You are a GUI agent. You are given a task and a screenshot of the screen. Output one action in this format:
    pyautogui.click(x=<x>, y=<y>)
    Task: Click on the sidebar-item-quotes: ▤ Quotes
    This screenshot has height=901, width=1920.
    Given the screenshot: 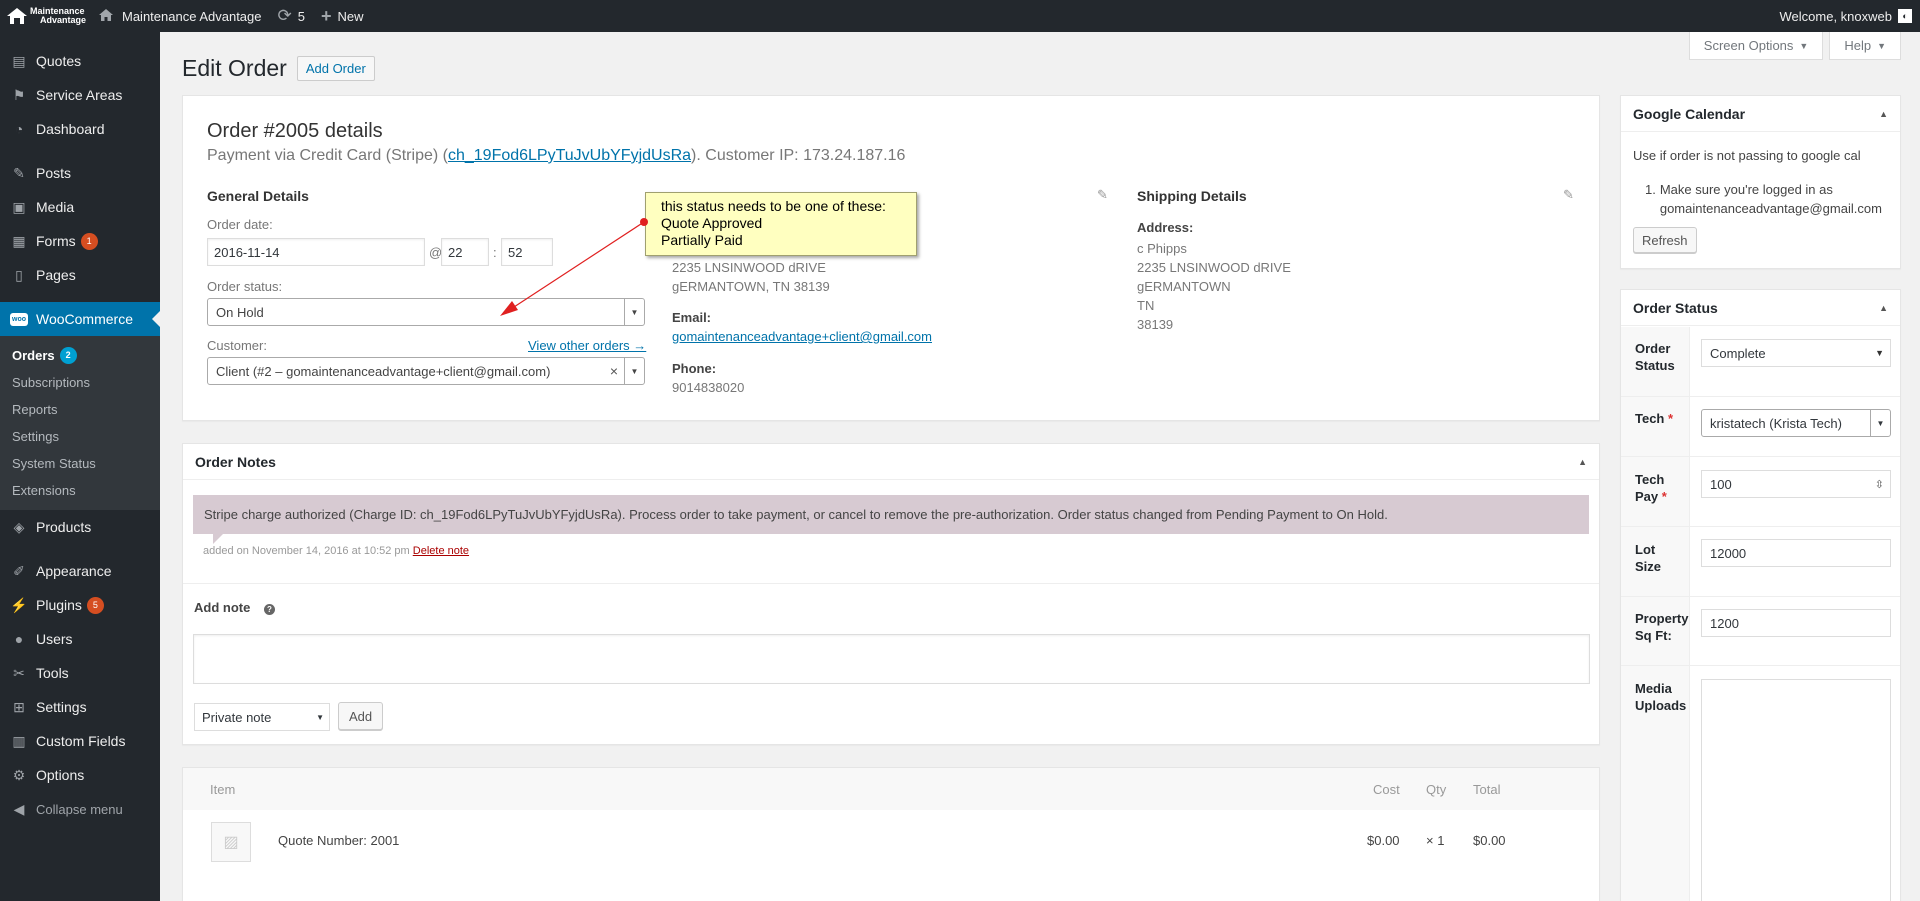 What is the action you would take?
    pyautogui.click(x=80, y=61)
    